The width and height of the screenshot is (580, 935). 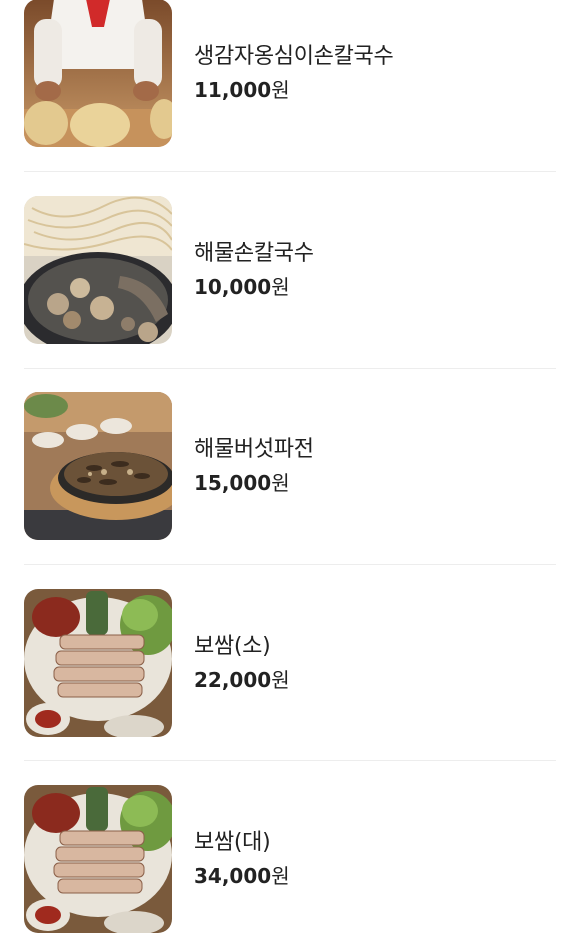 I want to click on price-amount: 15,000, so click(x=233, y=483).